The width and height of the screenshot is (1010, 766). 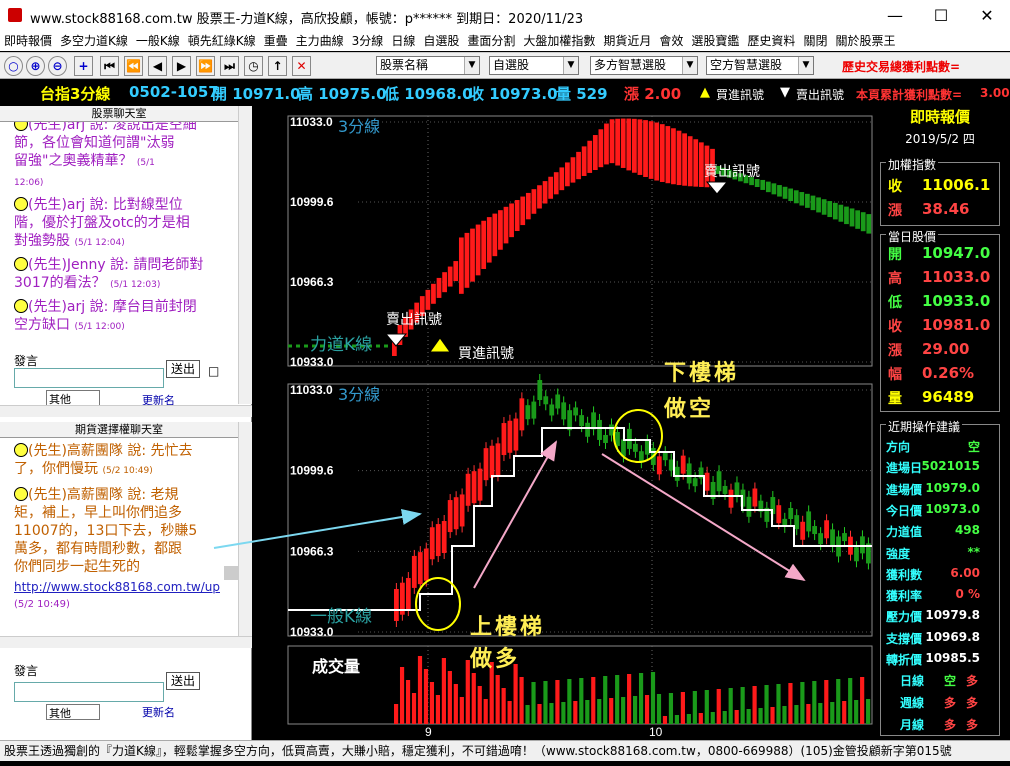 What do you see at coordinates (83, 66) in the screenshot?
I see `crosshair-icon: +` at bounding box center [83, 66].